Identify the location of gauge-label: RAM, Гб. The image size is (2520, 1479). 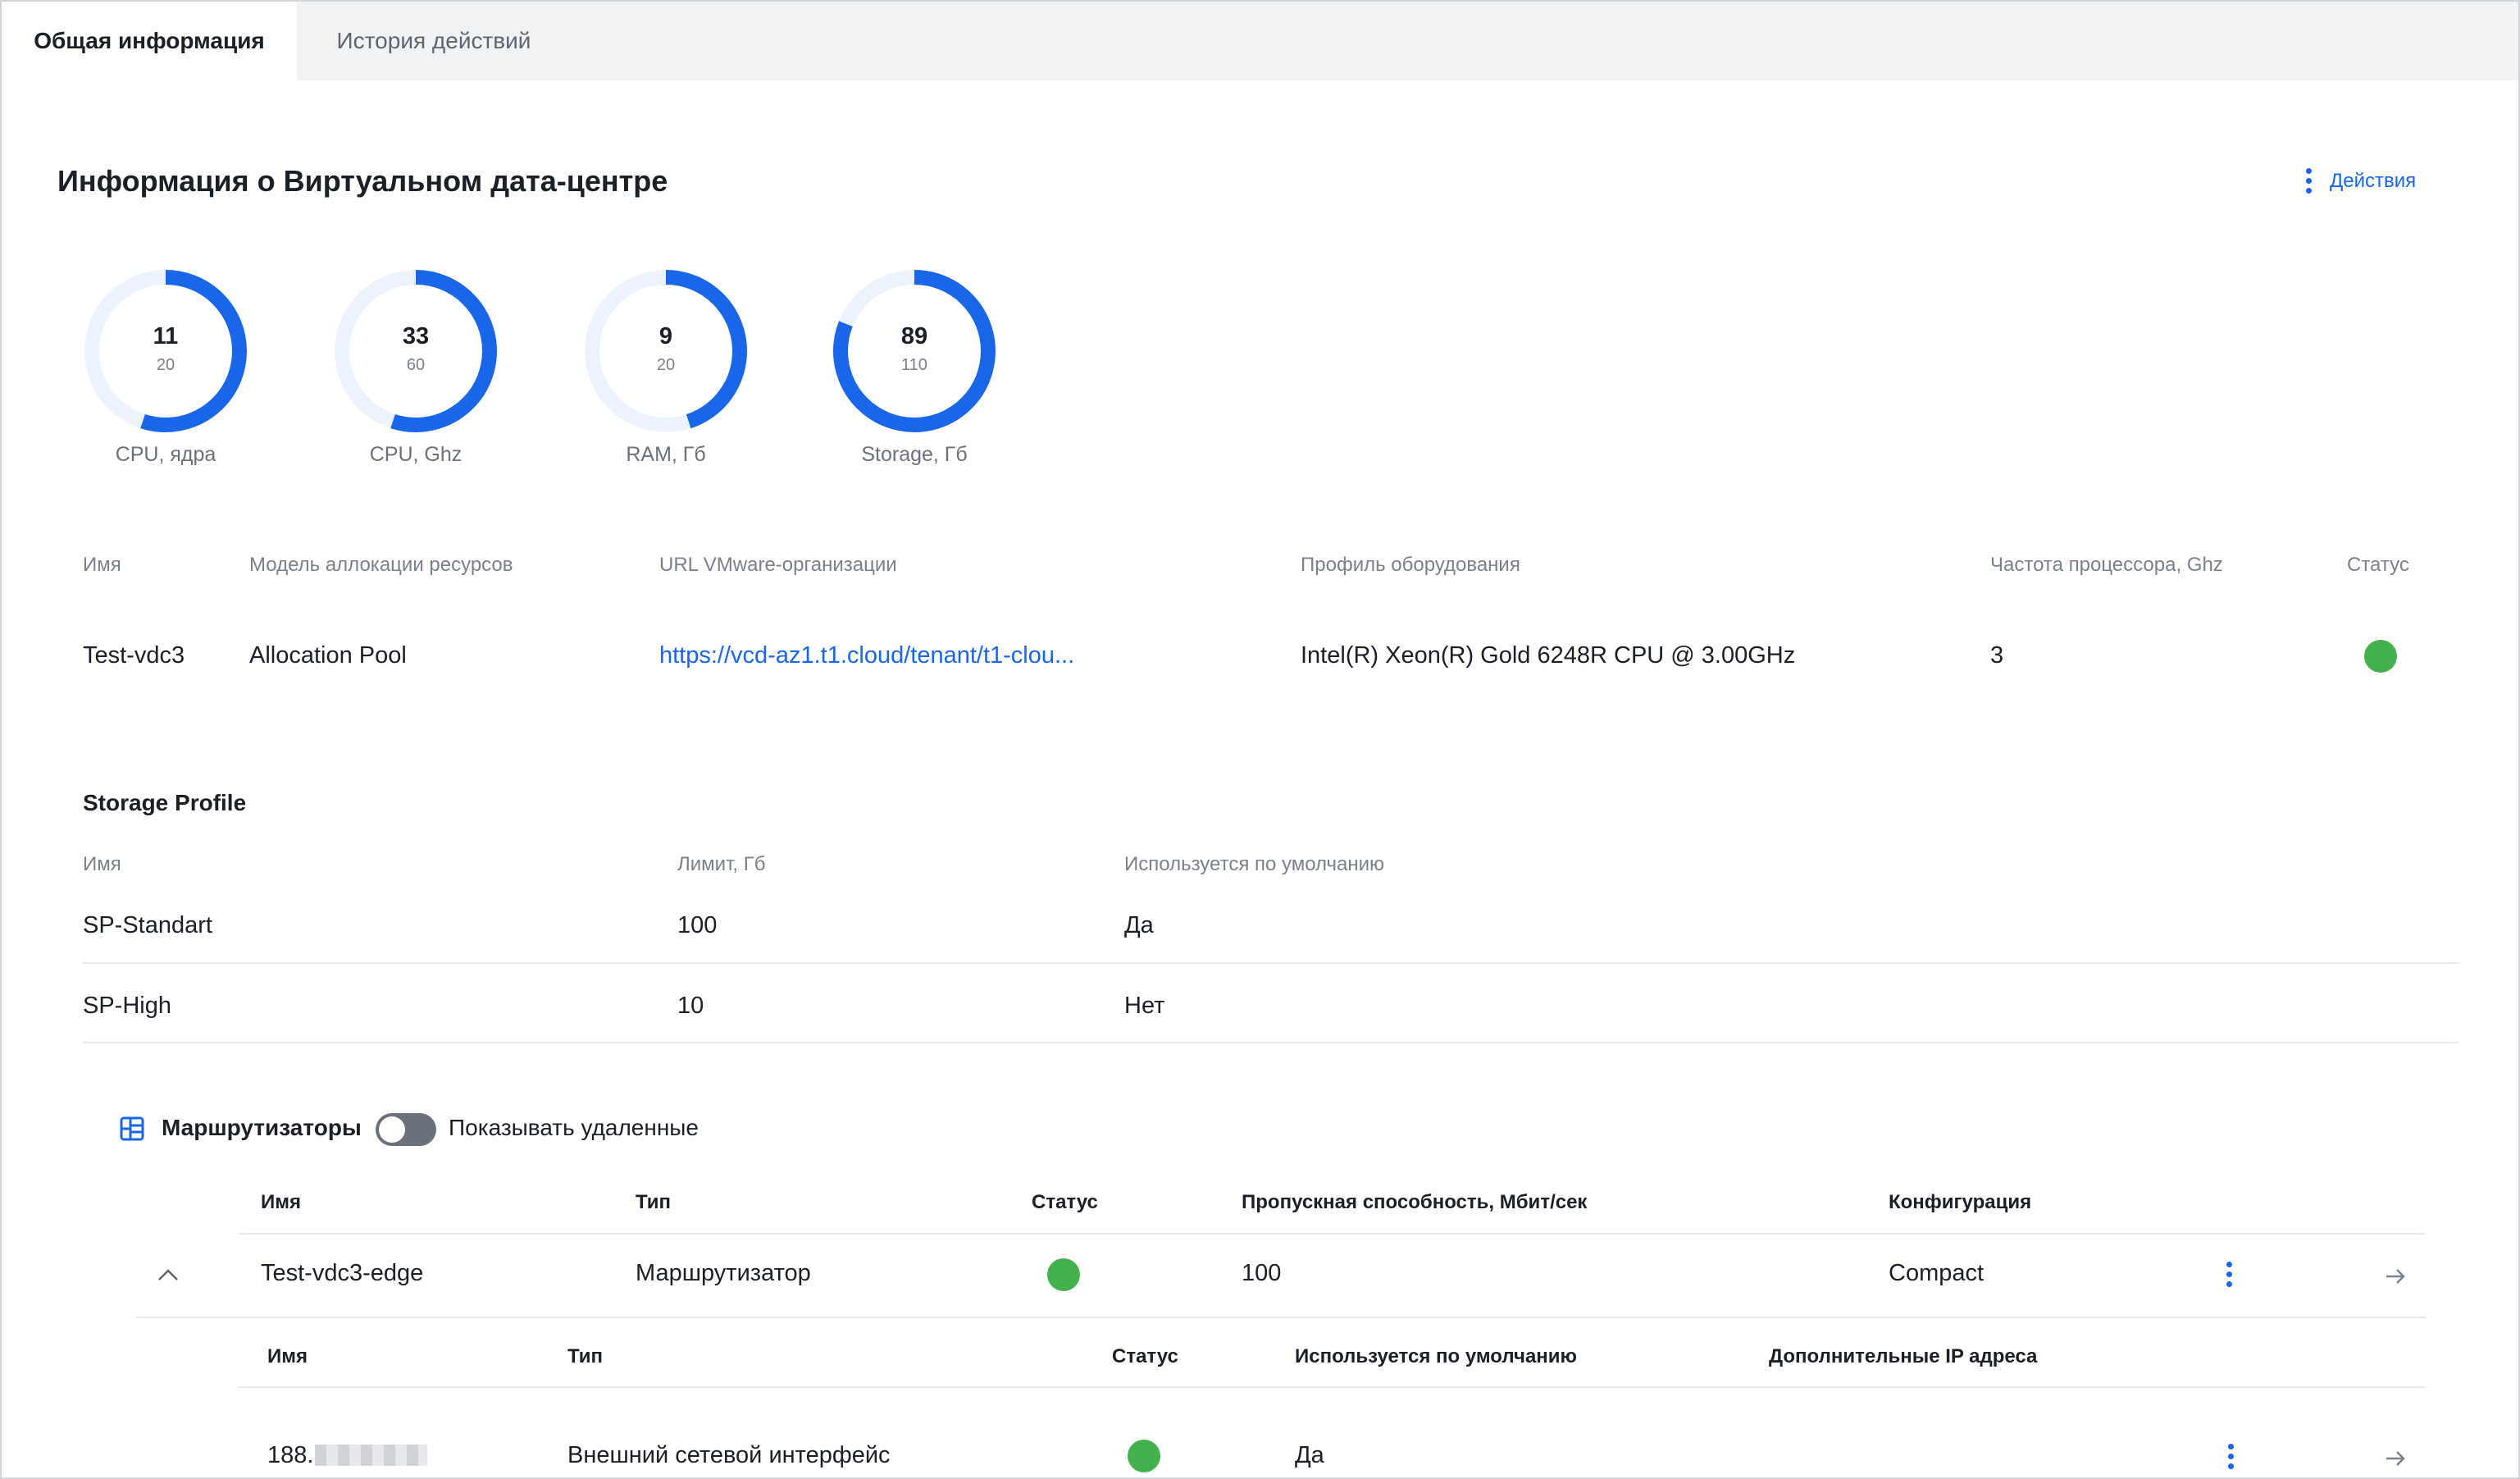
(666, 454).